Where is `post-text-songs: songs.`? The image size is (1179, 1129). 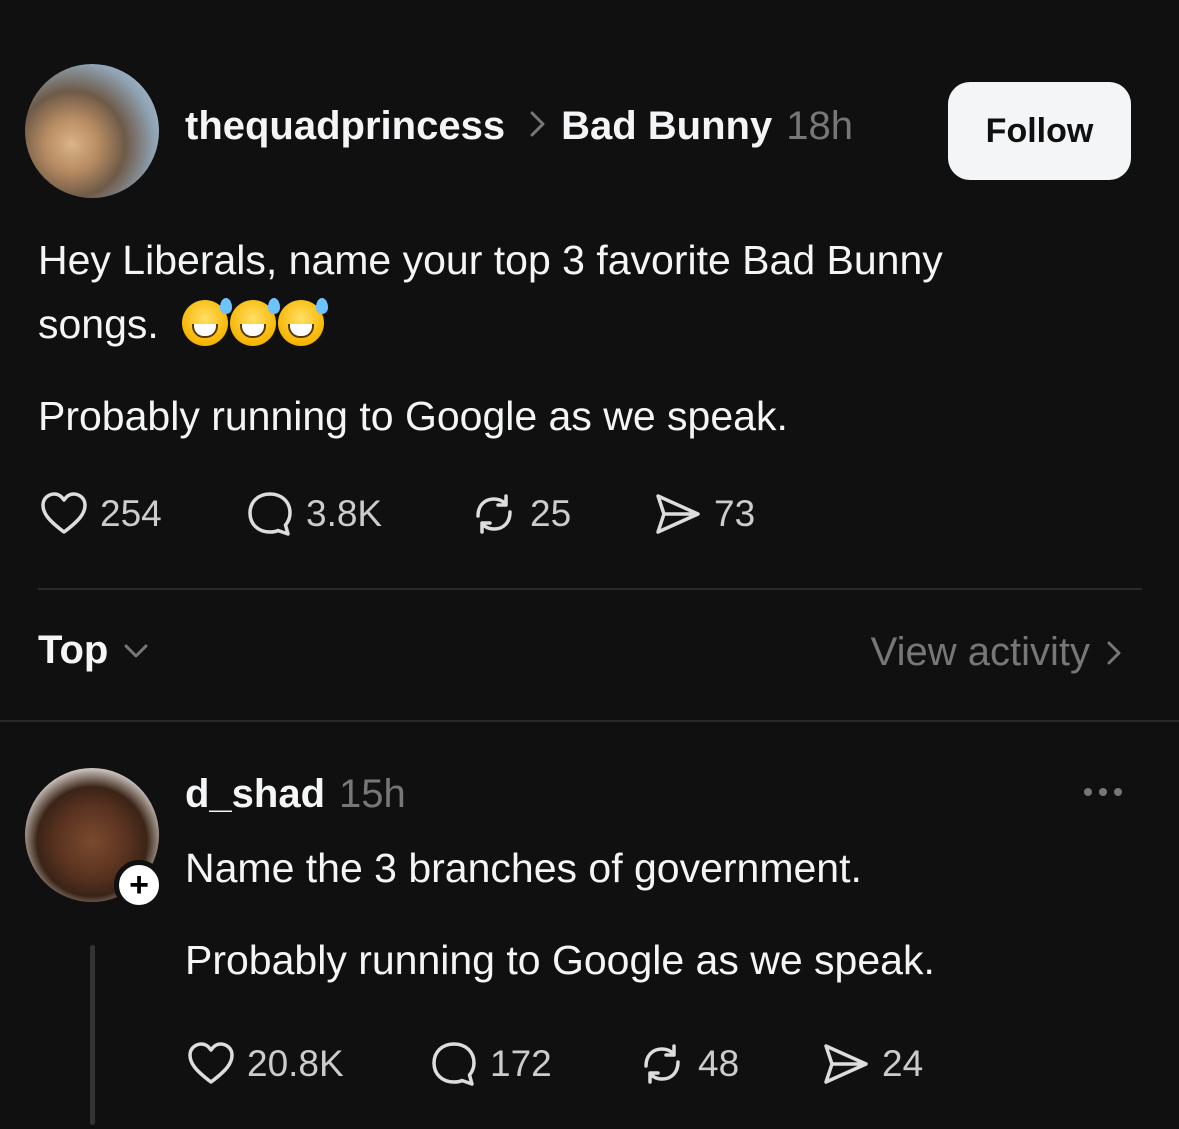 post-text-songs: songs. is located at coordinates (98, 324).